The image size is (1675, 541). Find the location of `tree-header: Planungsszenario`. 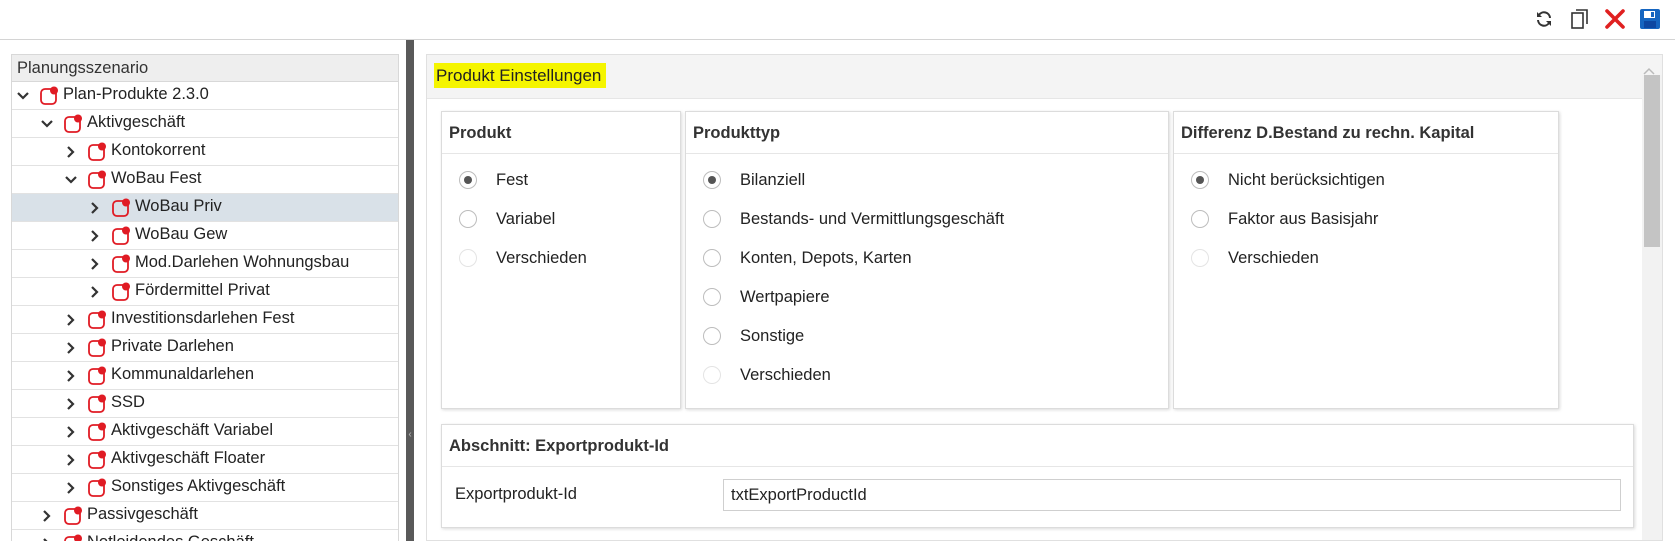

tree-header: Planungsszenario is located at coordinates (205, 68).